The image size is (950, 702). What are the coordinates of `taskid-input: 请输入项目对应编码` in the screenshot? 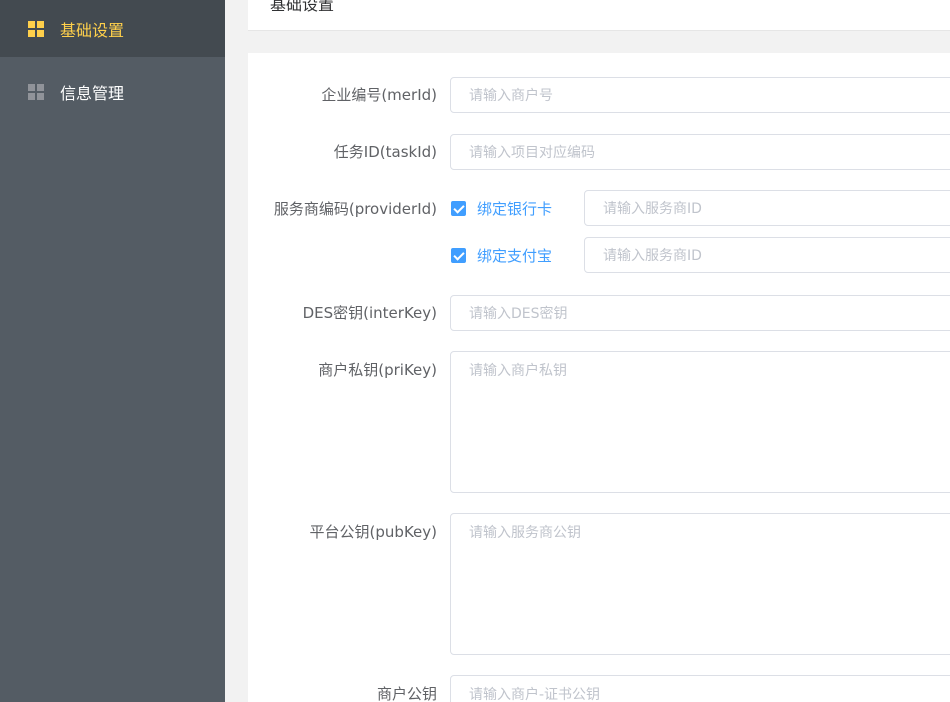 It's located at (700, 152).